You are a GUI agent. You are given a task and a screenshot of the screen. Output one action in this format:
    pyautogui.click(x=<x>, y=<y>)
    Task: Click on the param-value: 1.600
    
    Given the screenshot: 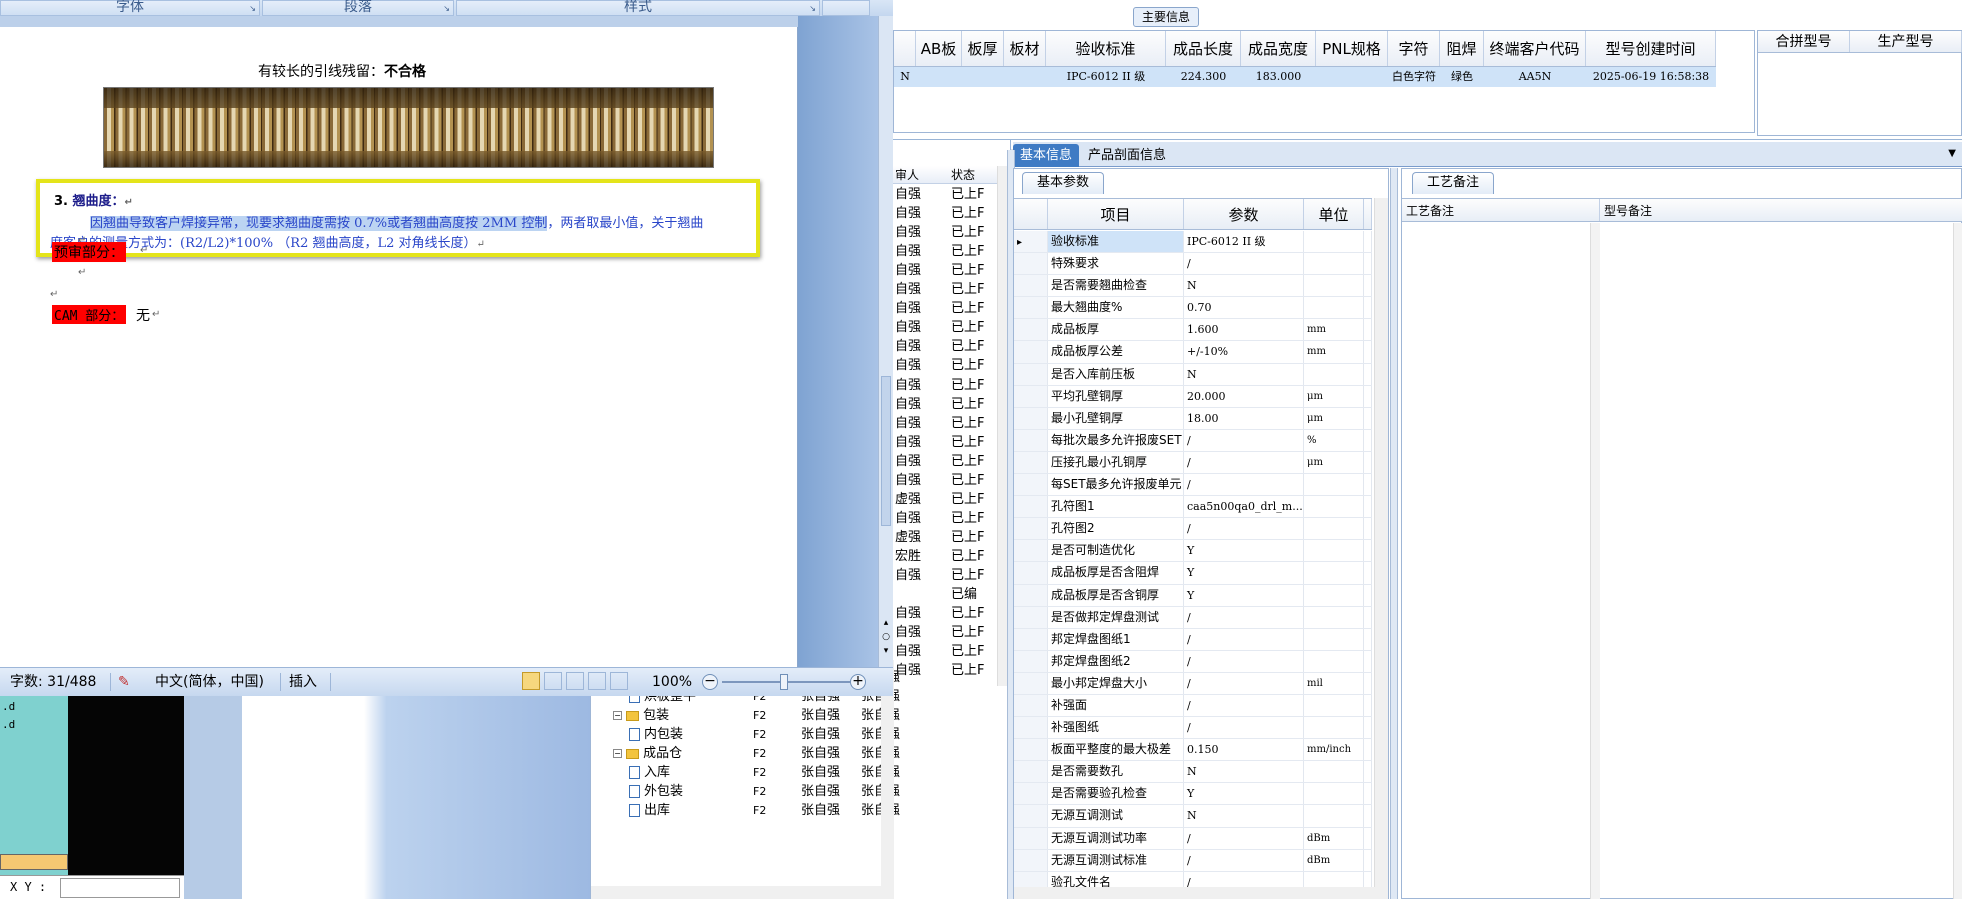 What is the action you would take?
    pyautogui.click(x=1244, y=330)
    